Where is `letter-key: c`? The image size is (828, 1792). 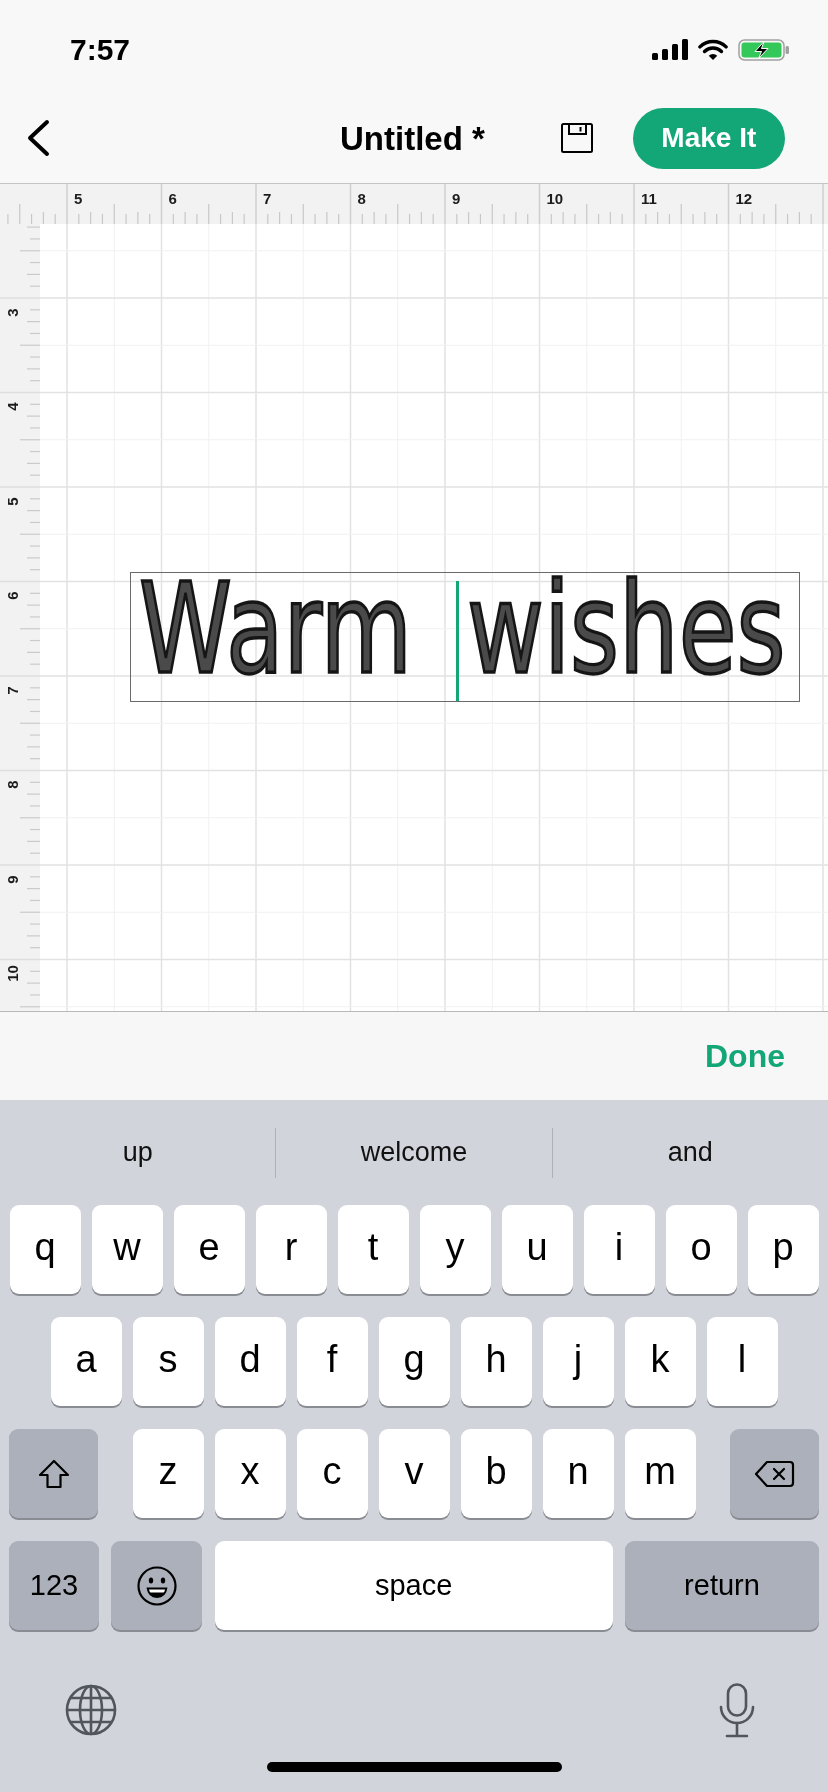 letter-key: c is located at coordinates (332, 1473).